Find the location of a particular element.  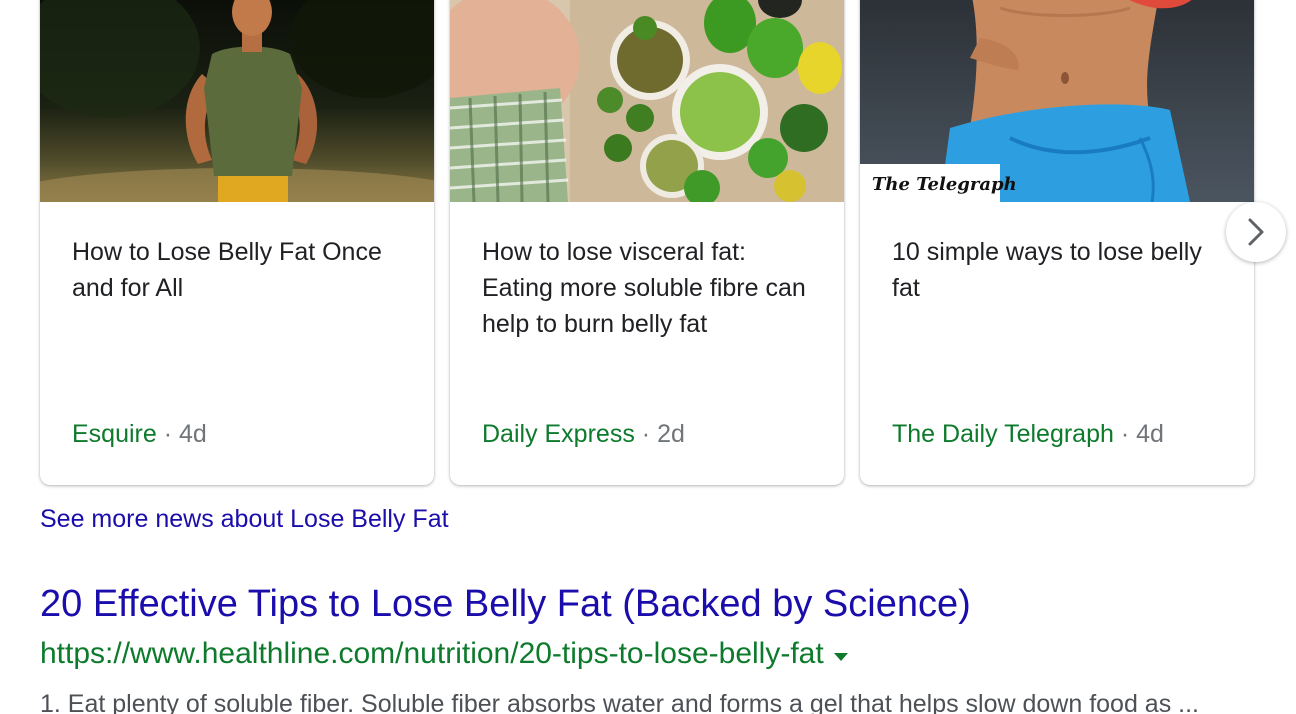

news-card-meta: Daily Express · 2d is located at coordinates (583, 434).